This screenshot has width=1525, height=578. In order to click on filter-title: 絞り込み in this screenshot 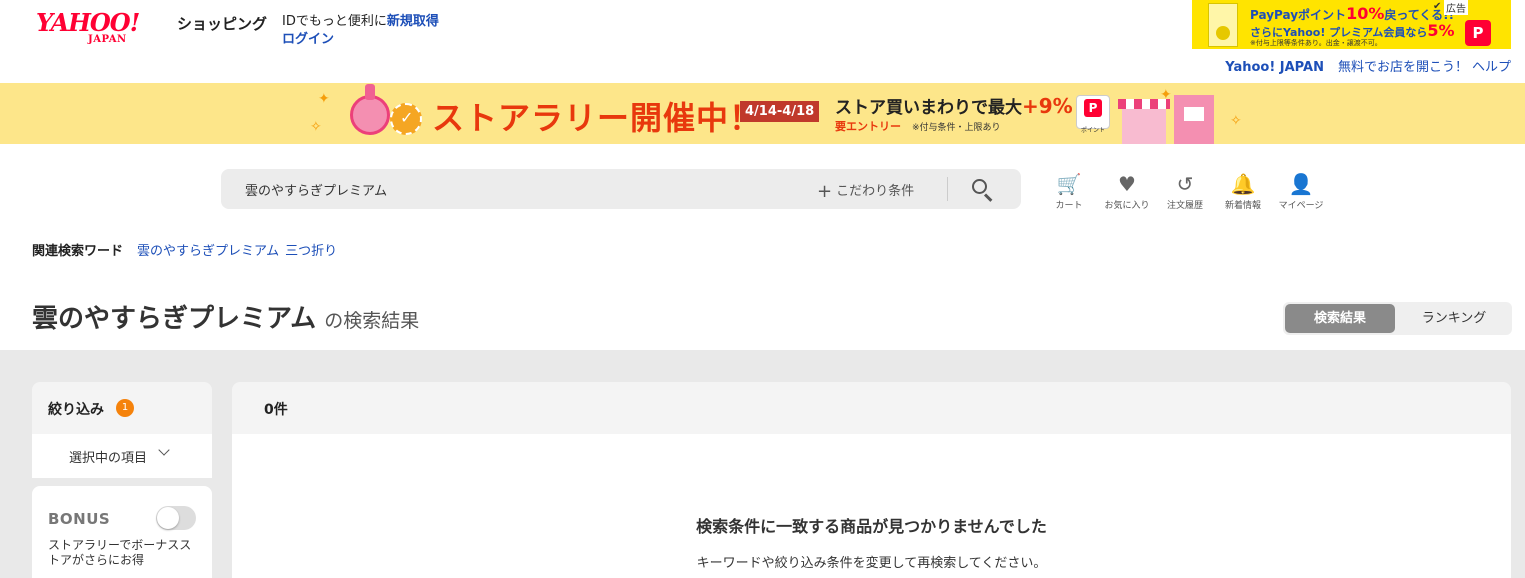, I will do `click(76, 410)`.